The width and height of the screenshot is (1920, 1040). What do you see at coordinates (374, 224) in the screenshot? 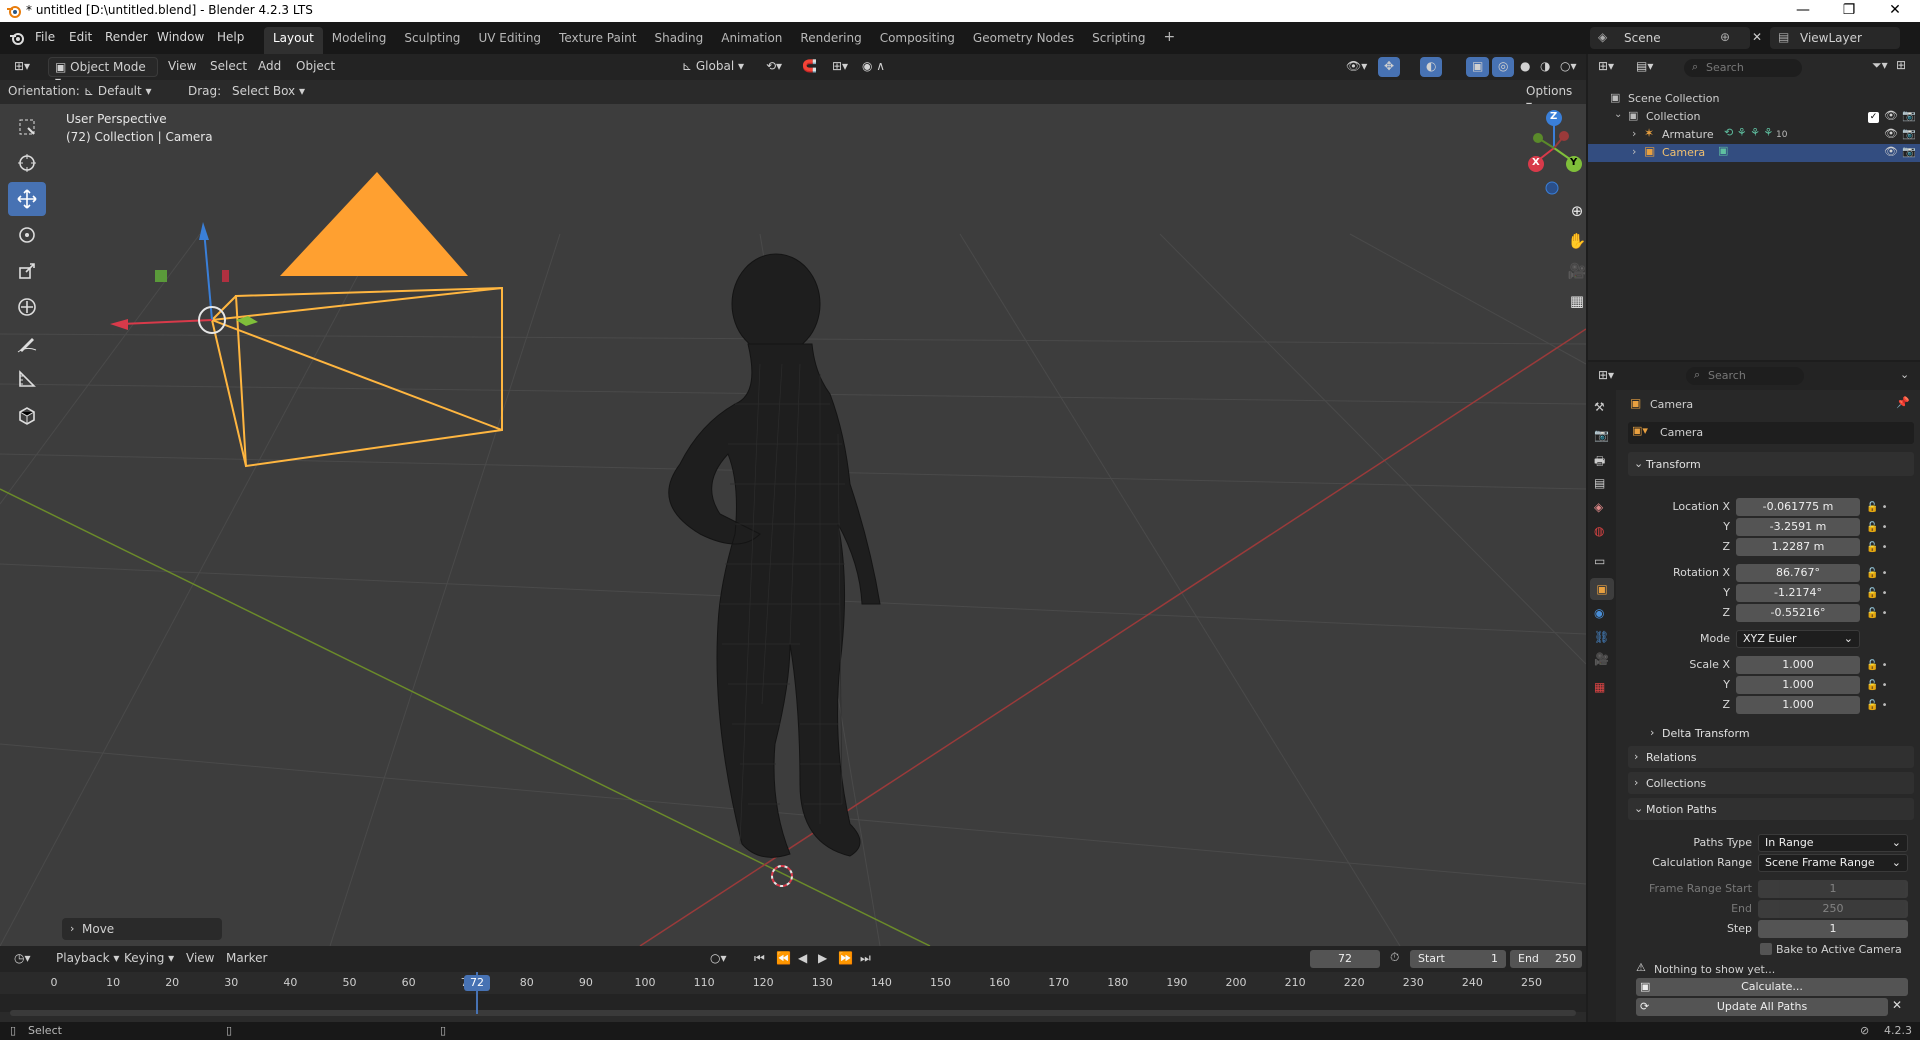
I see `camera-up-triangle` at bounding box center [374, 224].